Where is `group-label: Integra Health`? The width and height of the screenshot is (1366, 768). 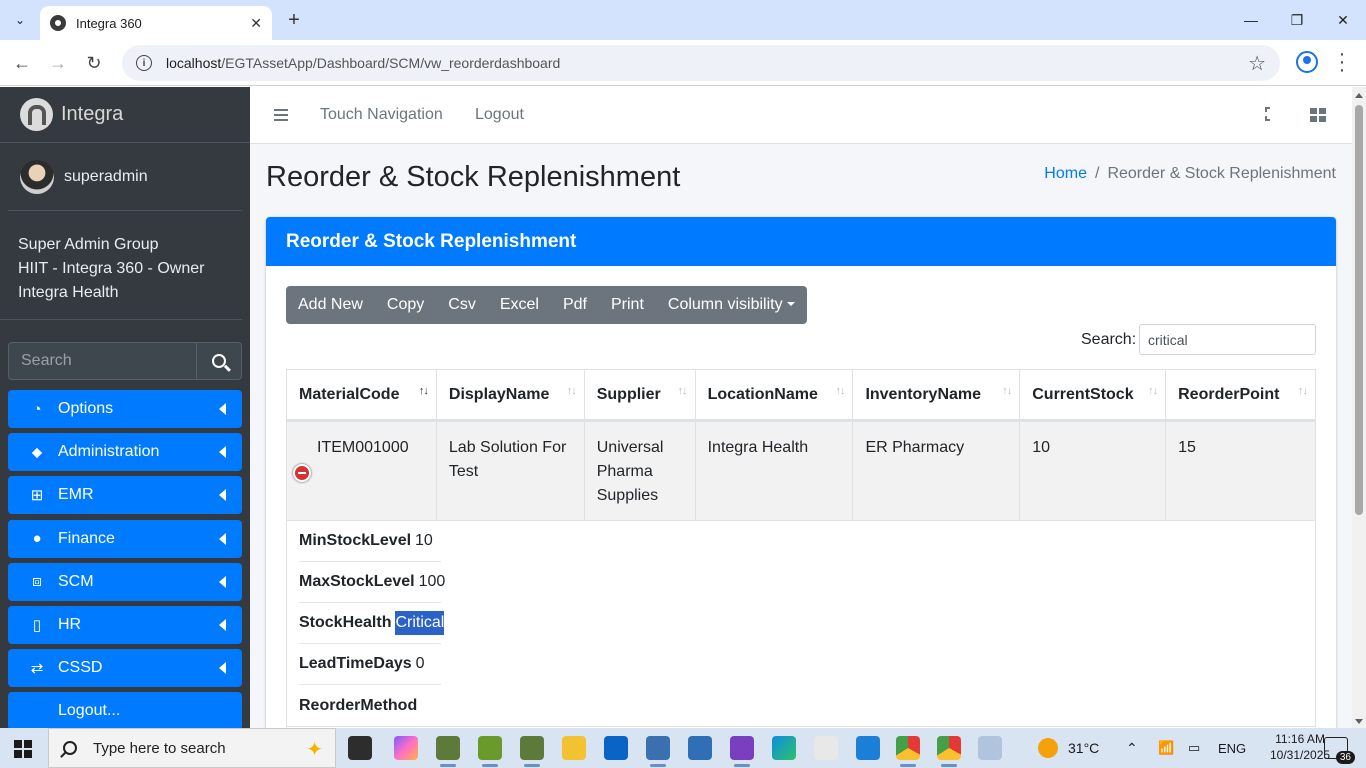 group-label: Integra Health is located at coordinates (68, 292).